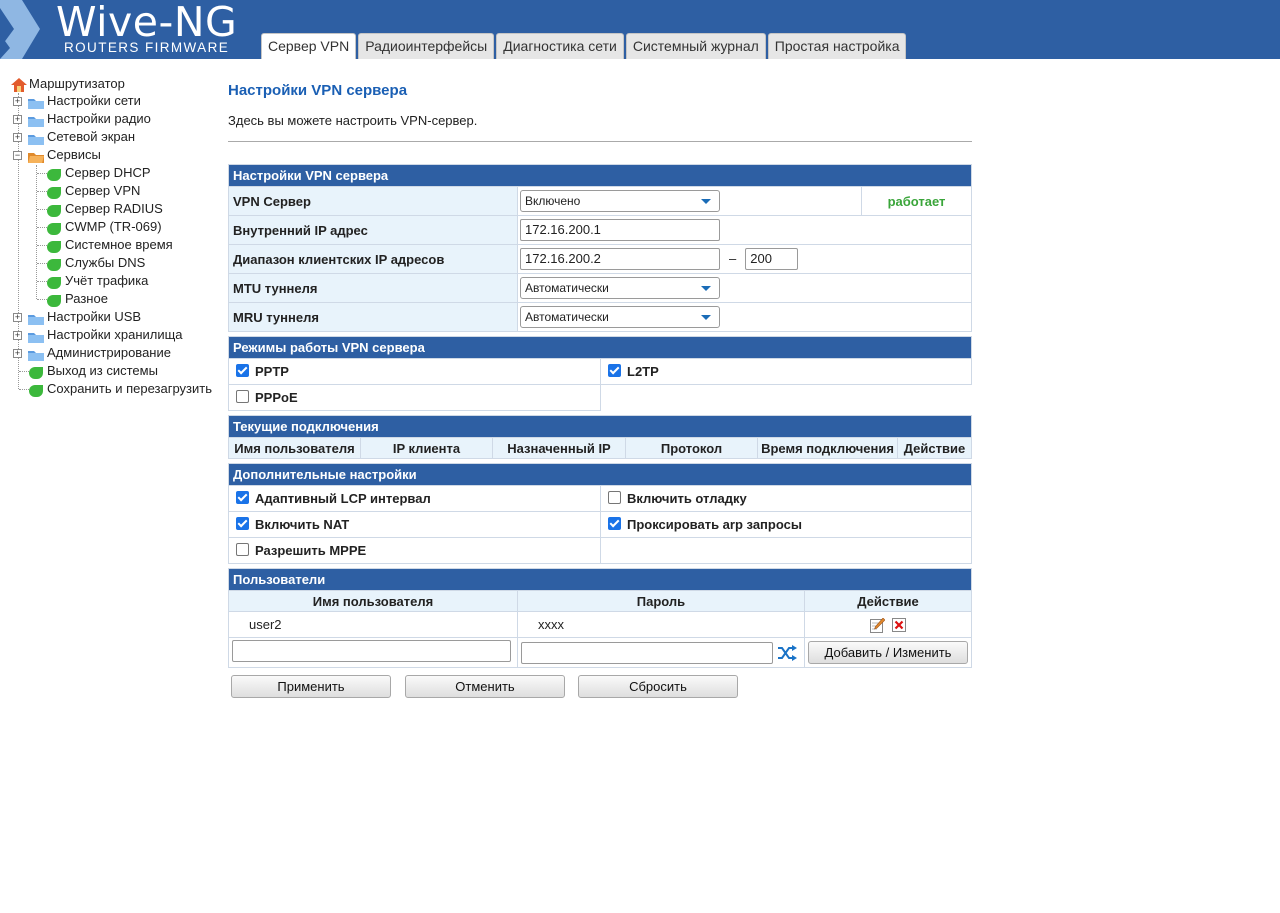 Image resolution: width=1280 pixels, height=913 pixels. I want to click on l2tp-checkbox, so click(614, 370).